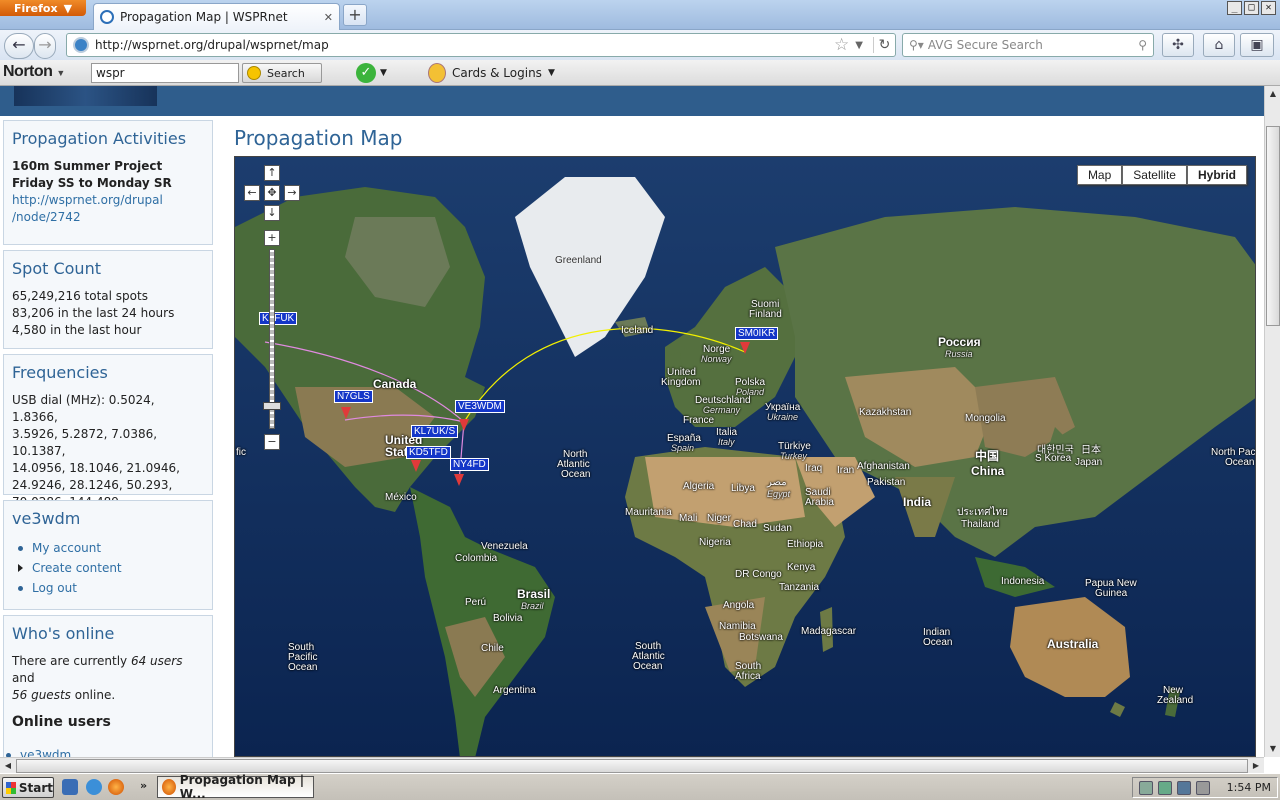  I want to click on zoom-out-icon: −, so click(272, 442).